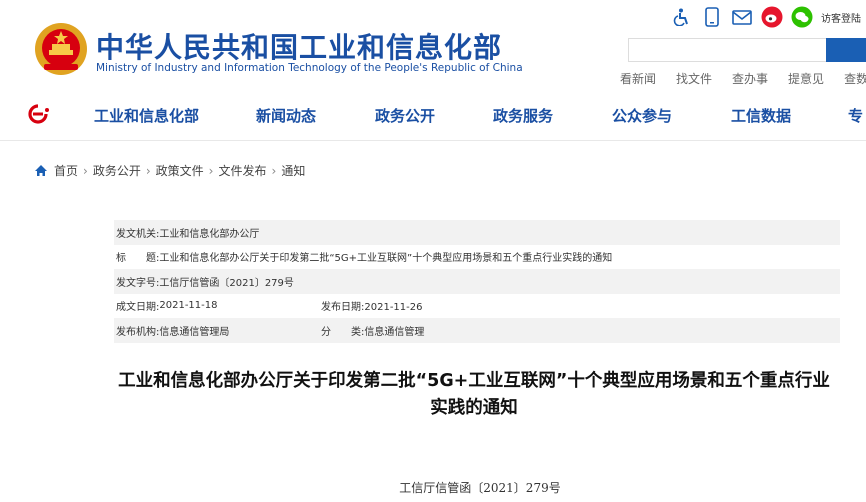 The height and width of the screenshot is (502, 866). I want to click on breadcrumb-disclosure: 政务公开, so click(117, 170).